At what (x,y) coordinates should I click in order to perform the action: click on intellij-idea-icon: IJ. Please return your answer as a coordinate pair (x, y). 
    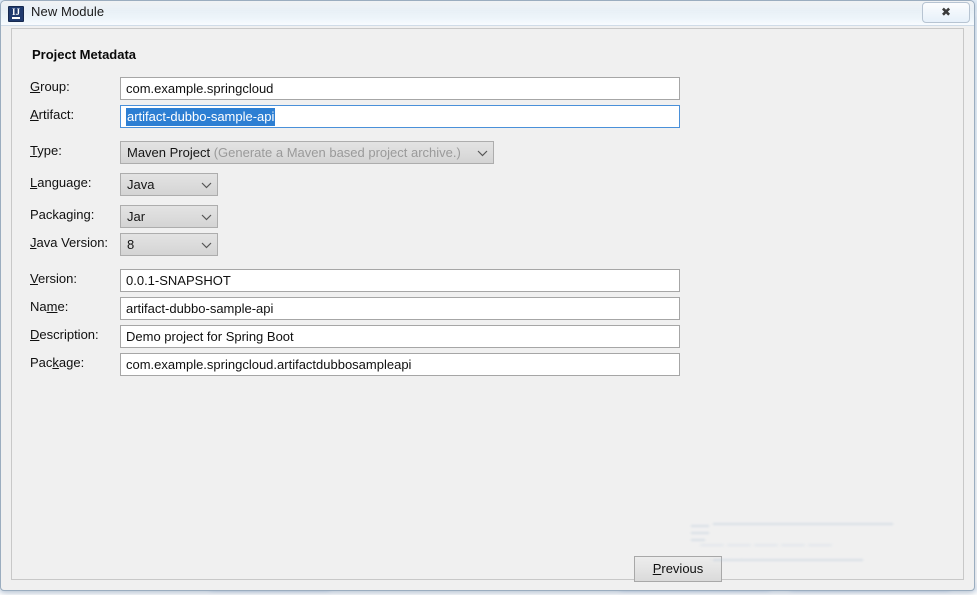
    Looking at the image, I should click on (16, 14).